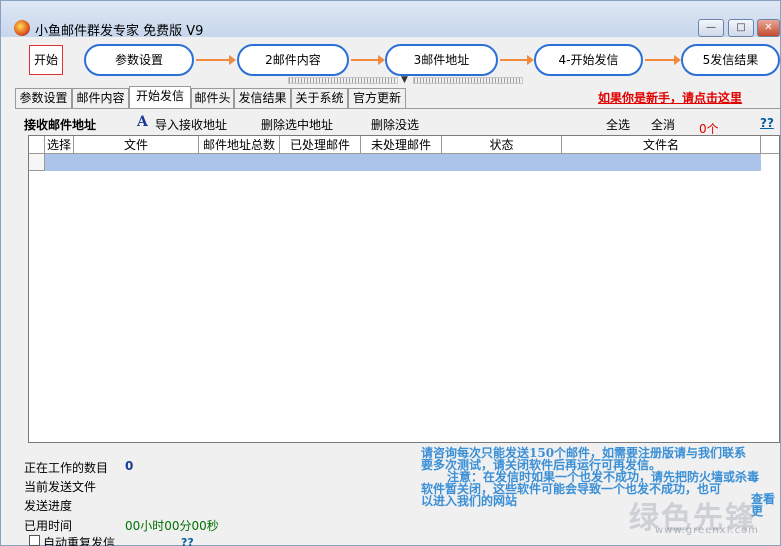  Describe the element at coordinates (663, 124) in the screenshot. I see `deselect-all-button: 全消` at that location.